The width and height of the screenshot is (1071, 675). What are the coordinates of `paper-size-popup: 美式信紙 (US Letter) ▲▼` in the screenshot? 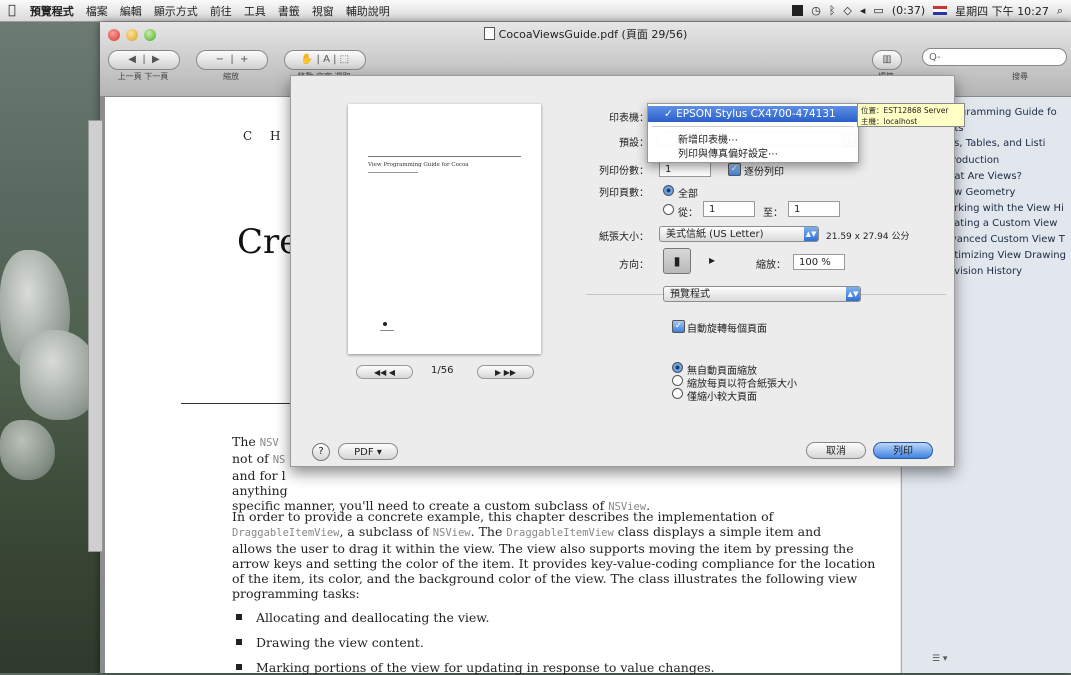 It's located at (739, 234).